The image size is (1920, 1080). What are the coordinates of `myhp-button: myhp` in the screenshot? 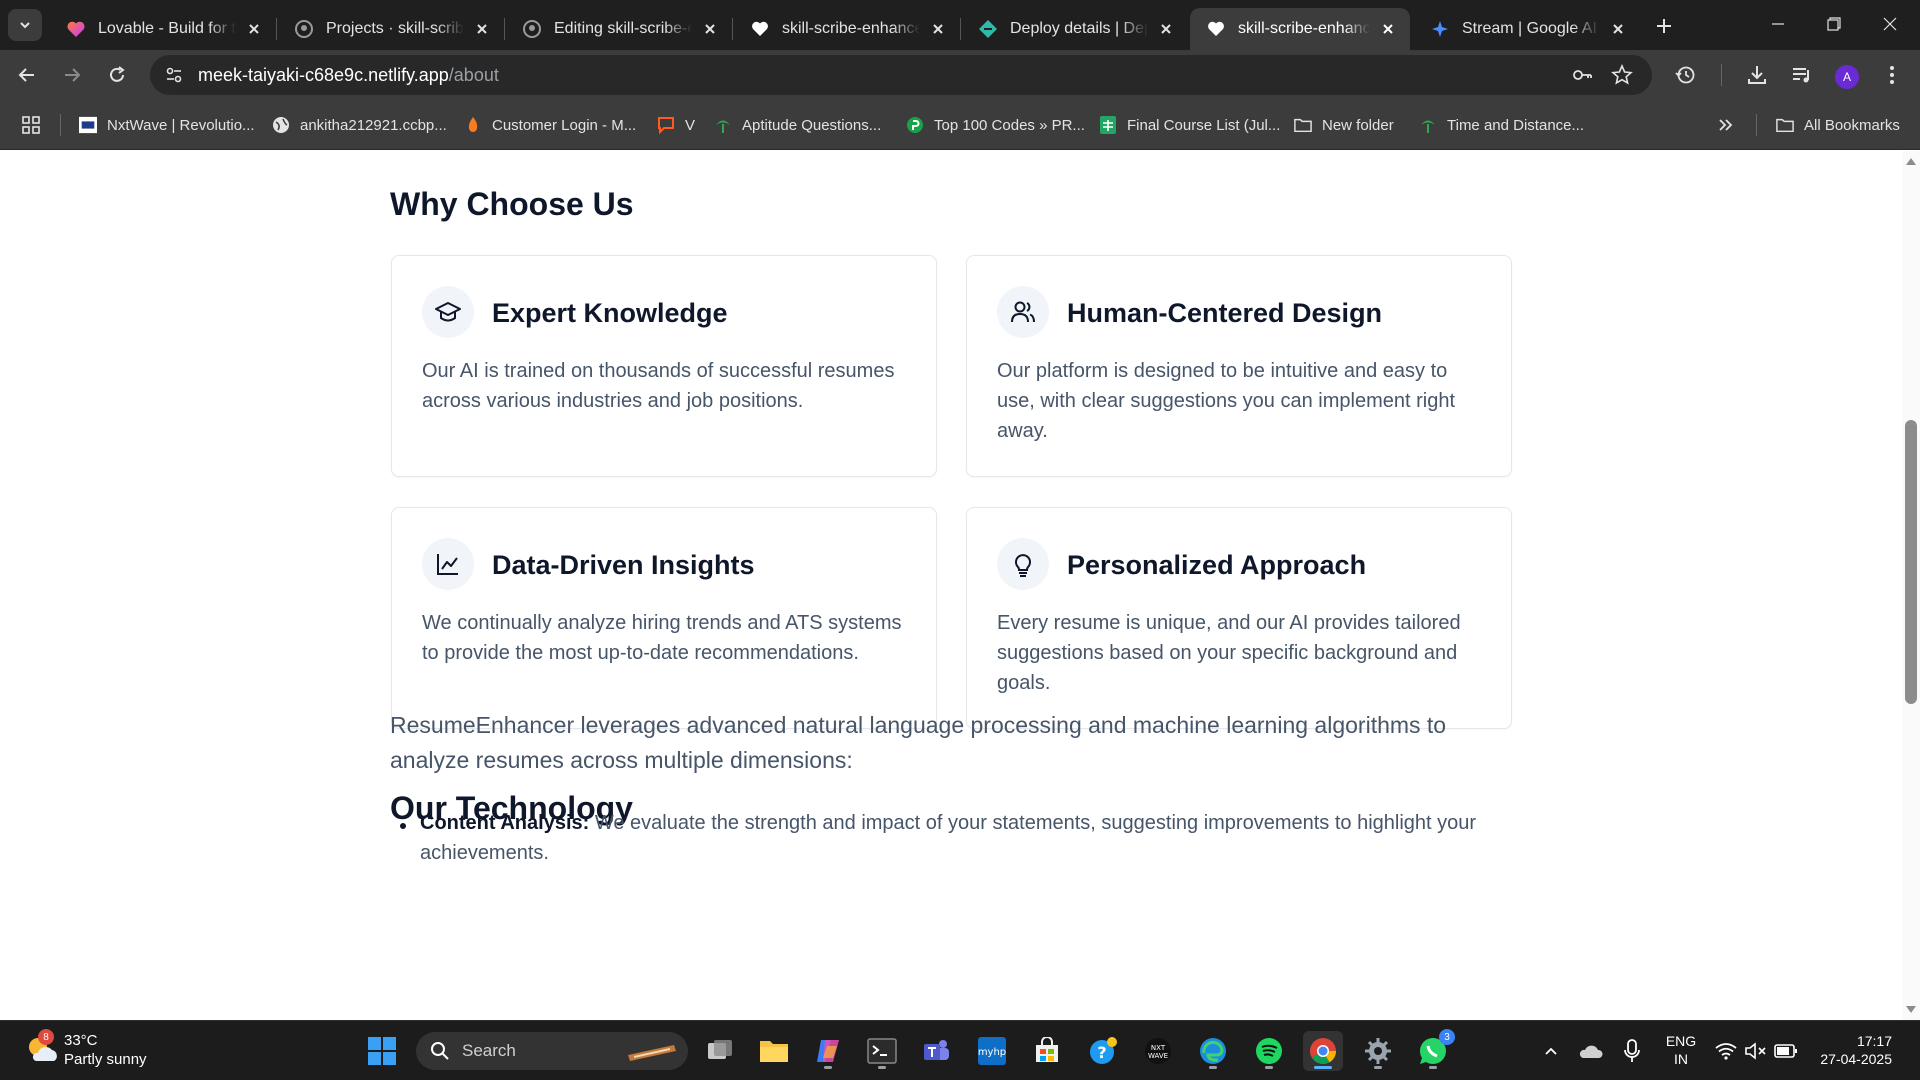 It's located at (992, 1051).